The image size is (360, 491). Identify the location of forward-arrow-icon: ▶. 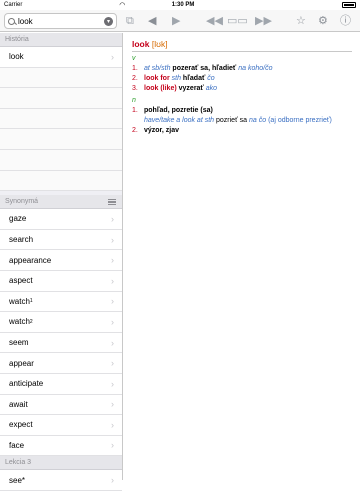
(176, 21).